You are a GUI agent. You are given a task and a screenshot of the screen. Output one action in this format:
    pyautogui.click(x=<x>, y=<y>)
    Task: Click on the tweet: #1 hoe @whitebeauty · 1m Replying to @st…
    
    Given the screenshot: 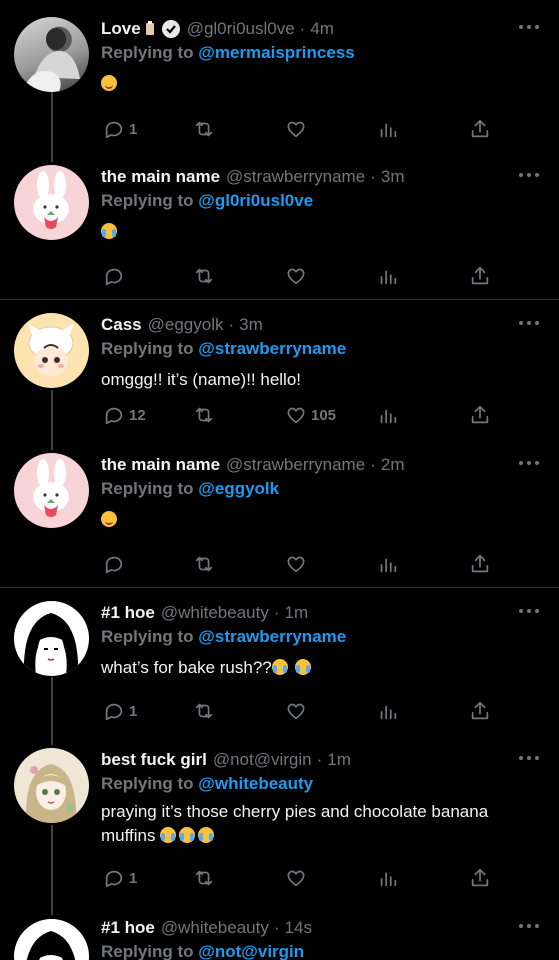 What is the action you would take?
    pyautogui.click(x=279, y=663)
    